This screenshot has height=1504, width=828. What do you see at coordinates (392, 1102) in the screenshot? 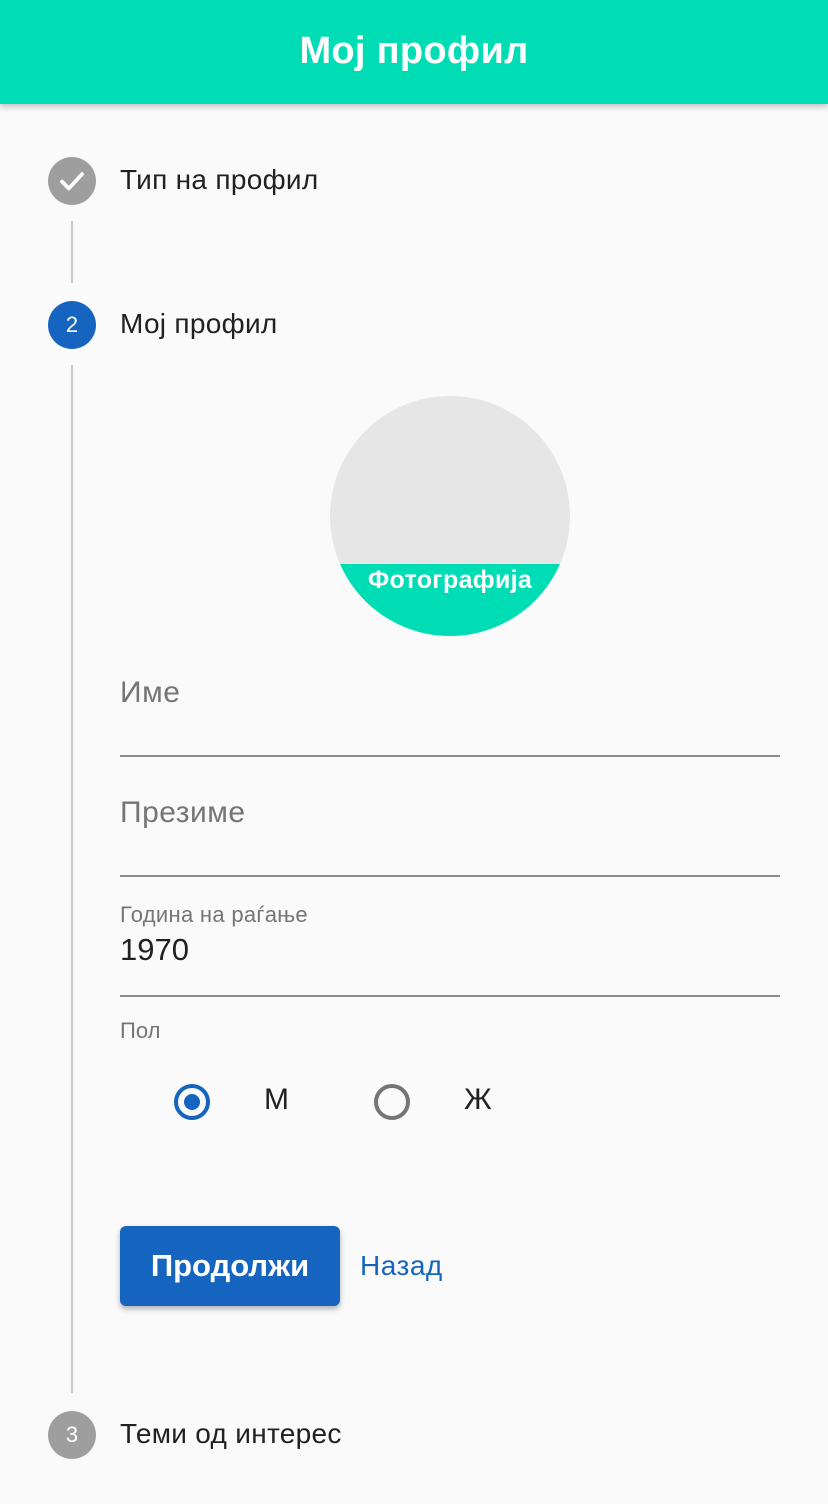
I see `gender-female-radio` at bounding box center [392, 1102].